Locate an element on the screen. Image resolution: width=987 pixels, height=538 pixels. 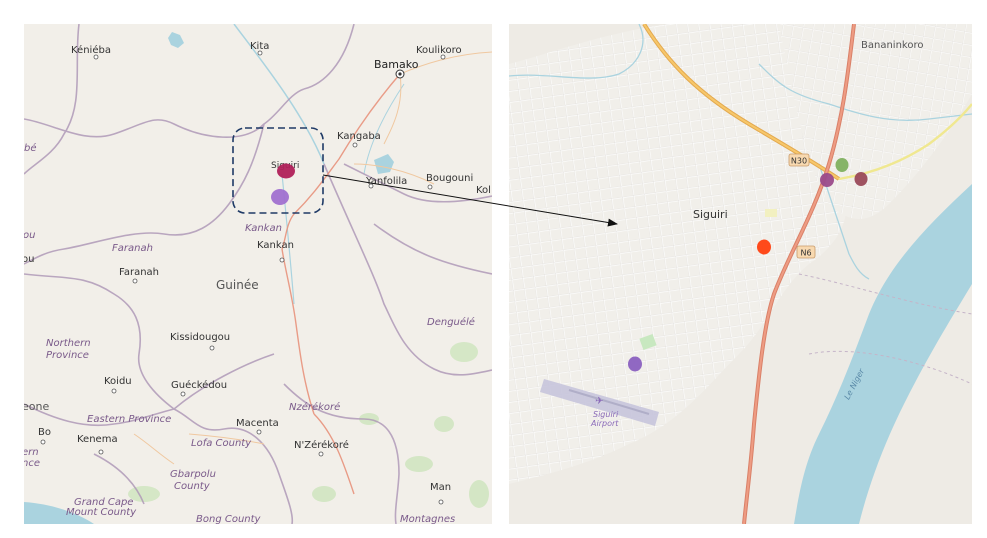
zoom-arrow is located at coordinates (470, 200).